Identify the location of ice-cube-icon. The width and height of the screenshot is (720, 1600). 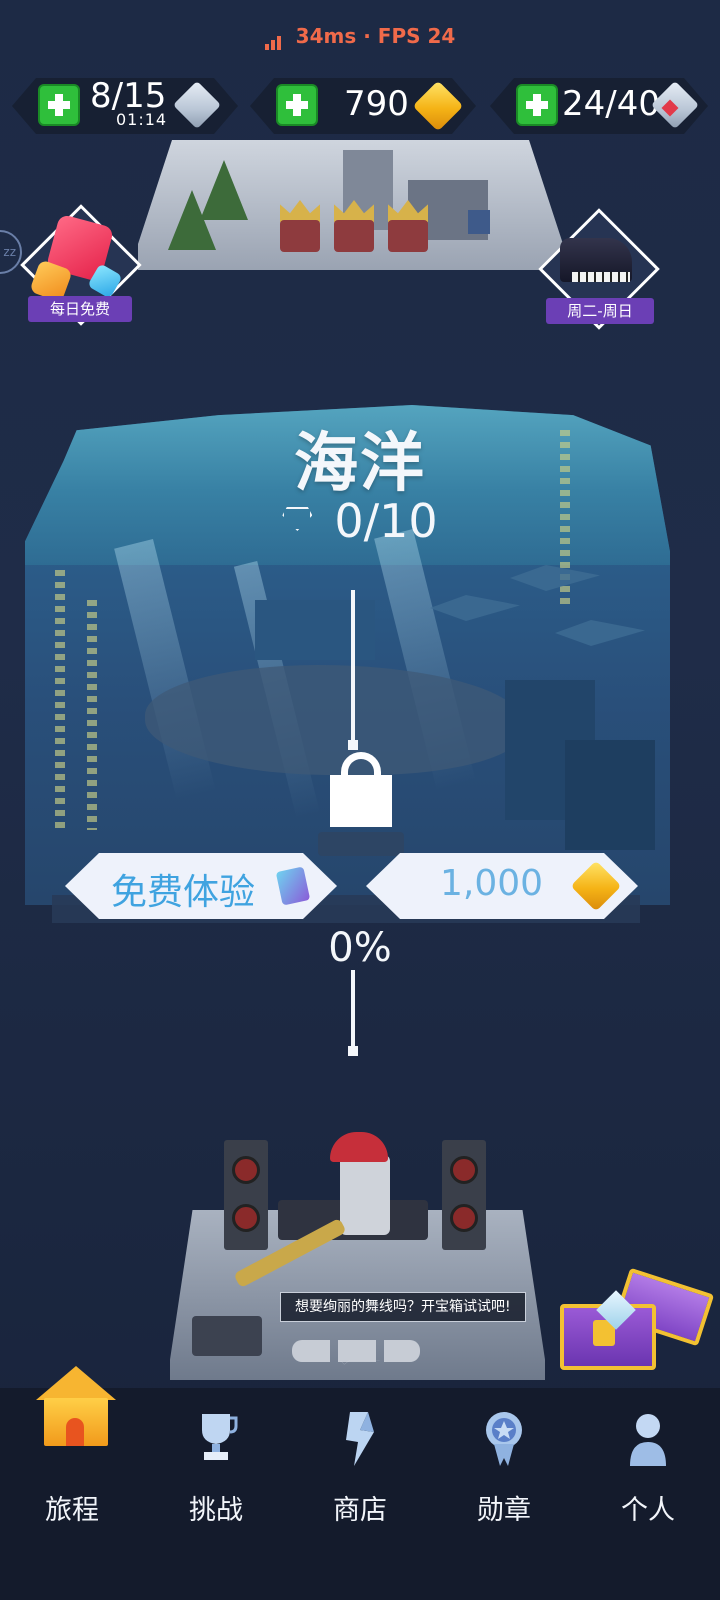
(197, 105).